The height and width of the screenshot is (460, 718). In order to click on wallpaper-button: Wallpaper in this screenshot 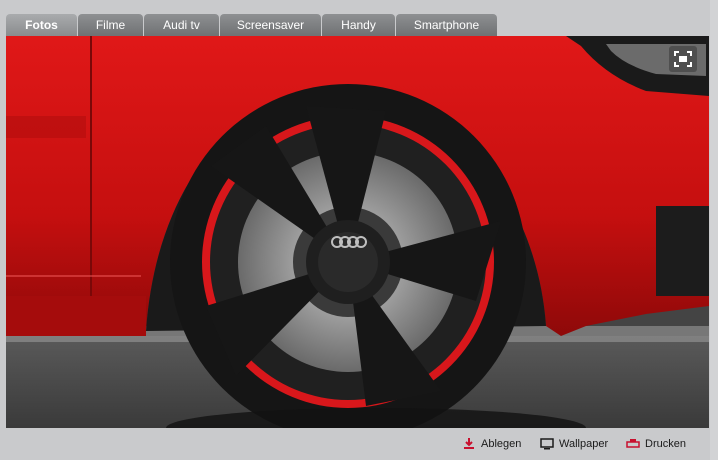, I will do `click(574, 444)`.